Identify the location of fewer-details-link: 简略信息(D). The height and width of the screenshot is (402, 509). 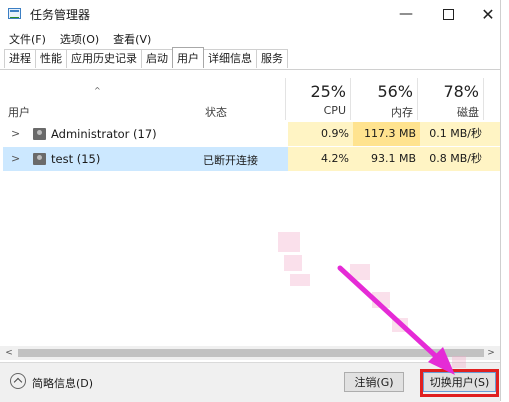
(62, 383).